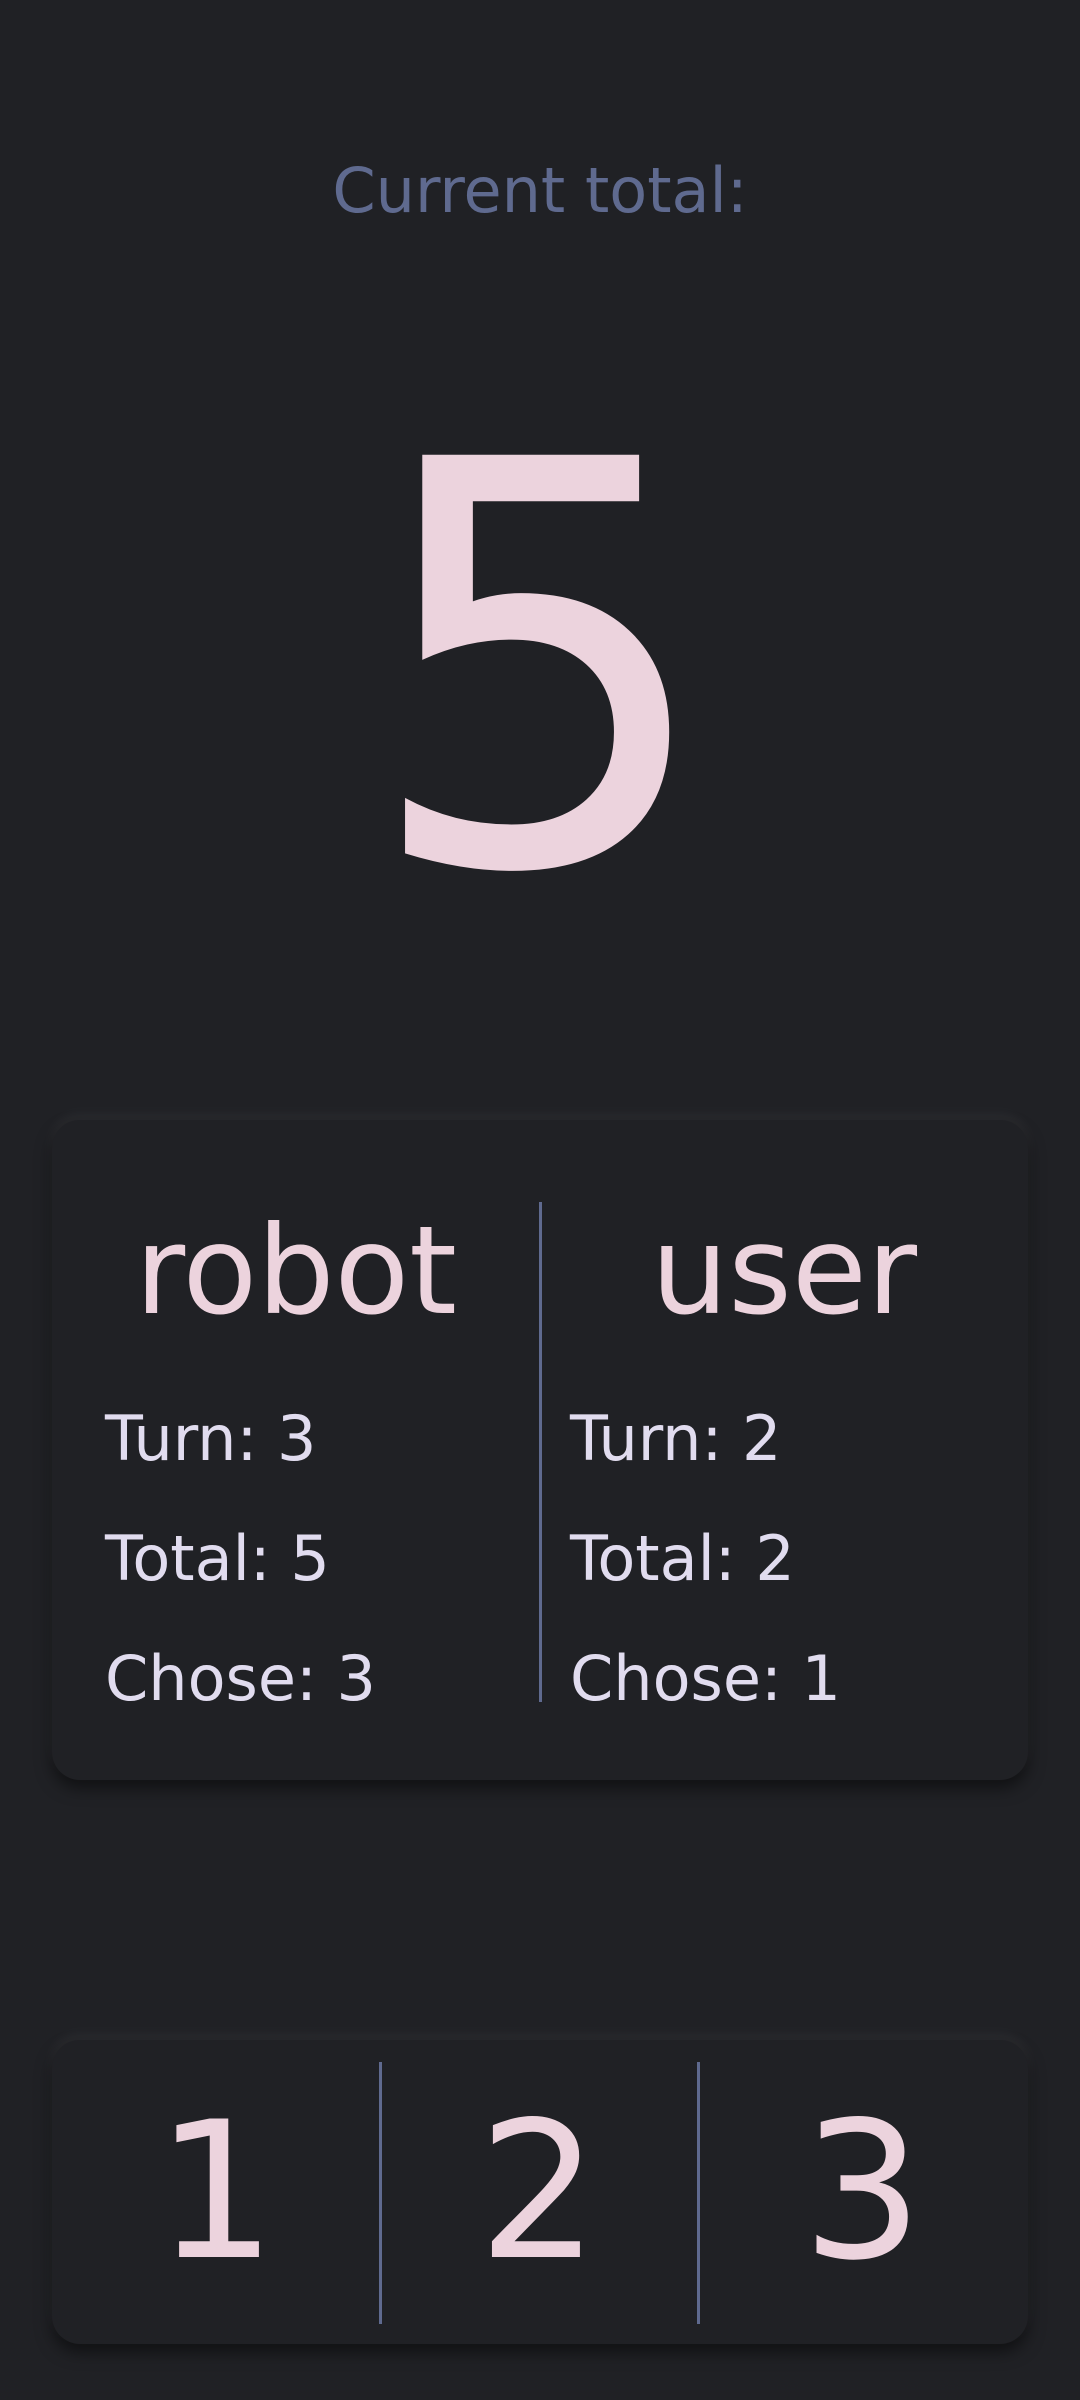 The image size is (1080, 2400). I want to click on choice-button-bar: 1 2 3, so click(540, 2192).